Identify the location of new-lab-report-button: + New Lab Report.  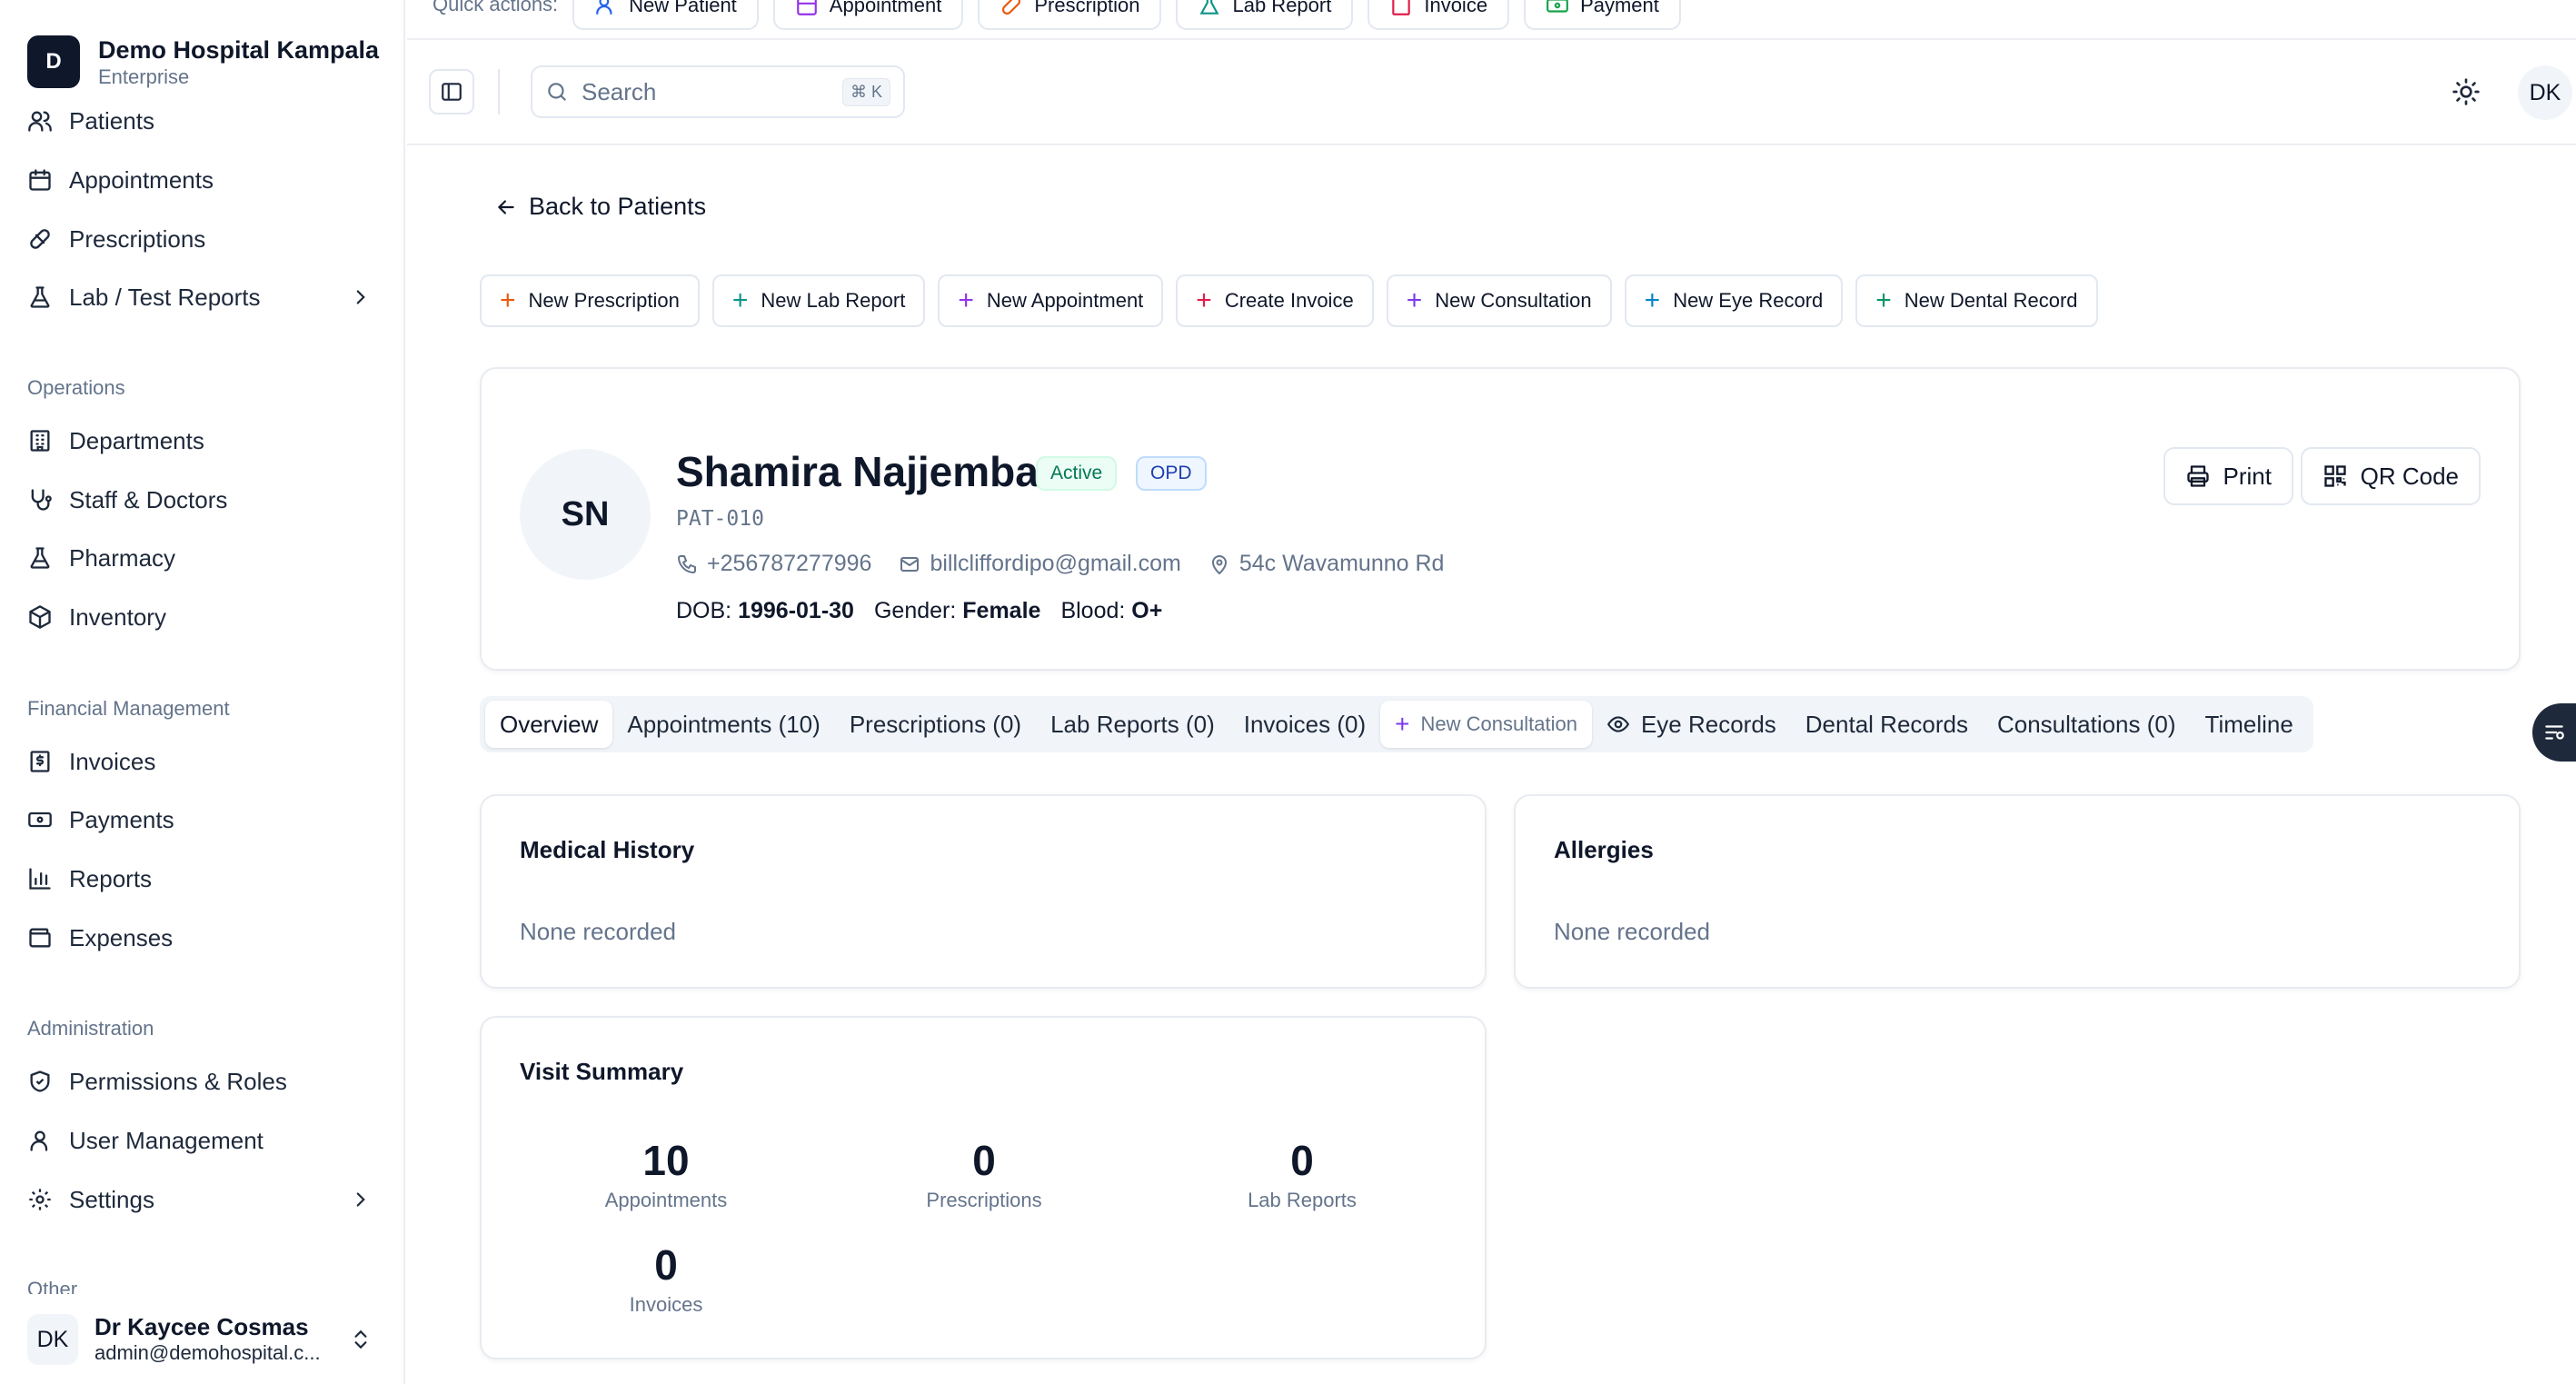
(818, 300).